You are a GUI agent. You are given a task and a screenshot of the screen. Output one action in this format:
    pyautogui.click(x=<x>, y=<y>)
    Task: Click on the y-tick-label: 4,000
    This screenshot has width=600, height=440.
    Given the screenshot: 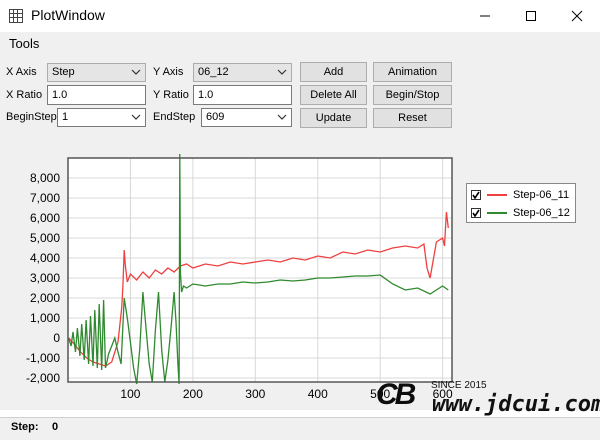 What is the action you would take?
    pyautogui.click(x=45, y=258)
    